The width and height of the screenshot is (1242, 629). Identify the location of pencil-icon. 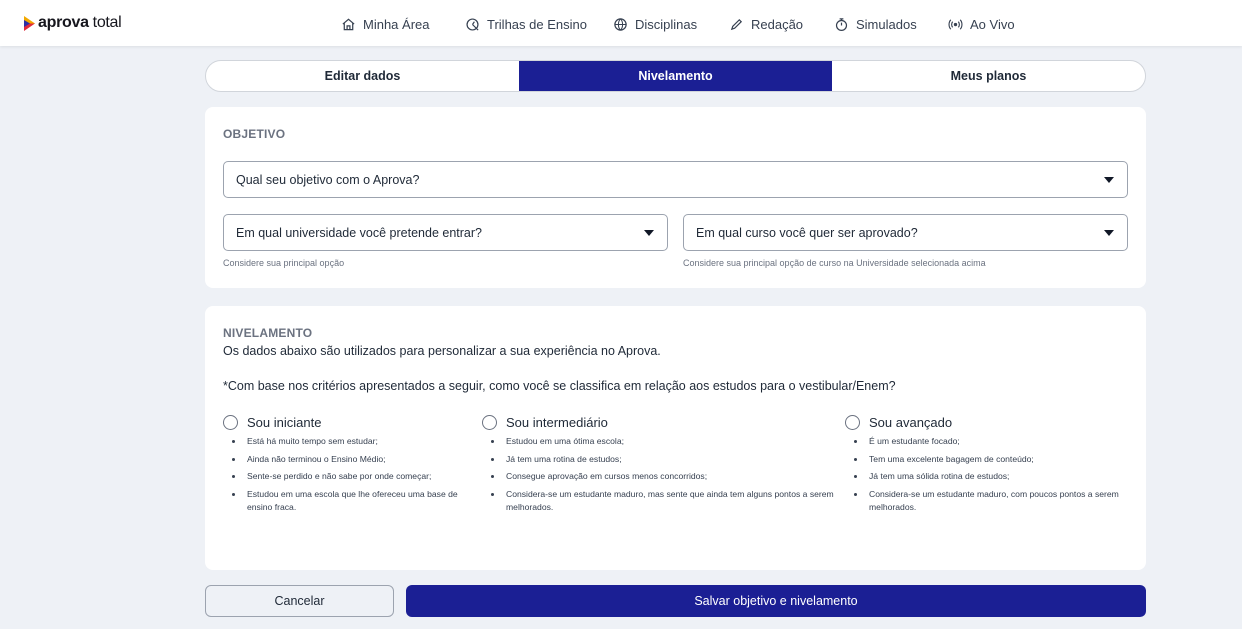
(736, 24).